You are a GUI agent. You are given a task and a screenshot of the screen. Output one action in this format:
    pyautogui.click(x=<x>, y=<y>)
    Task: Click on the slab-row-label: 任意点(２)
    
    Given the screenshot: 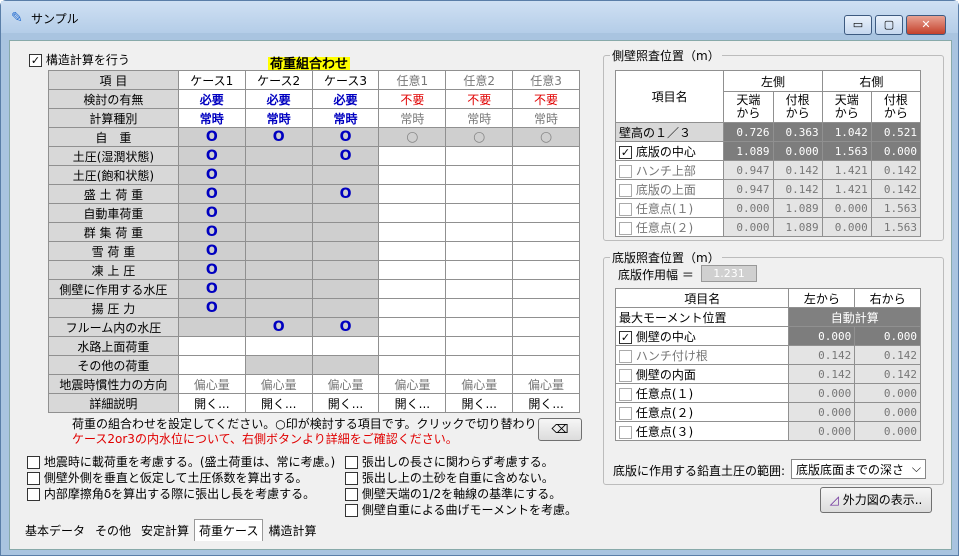 What is the action you would take?
    pyautogui.click(x=702, y=412)
    